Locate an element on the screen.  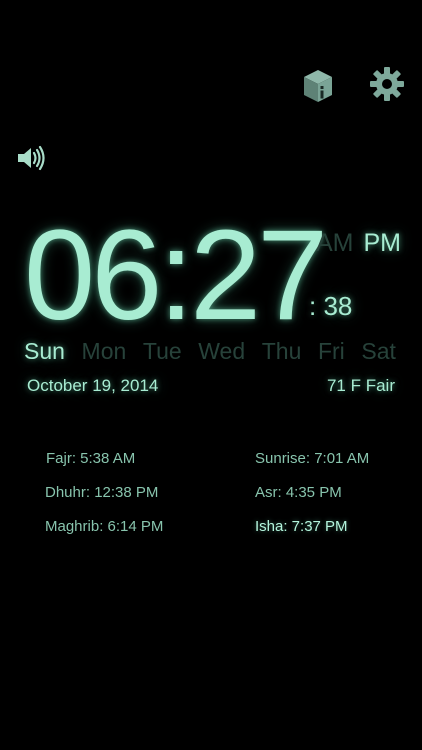
day-tue: Tue is located at coordinates (162, 351).